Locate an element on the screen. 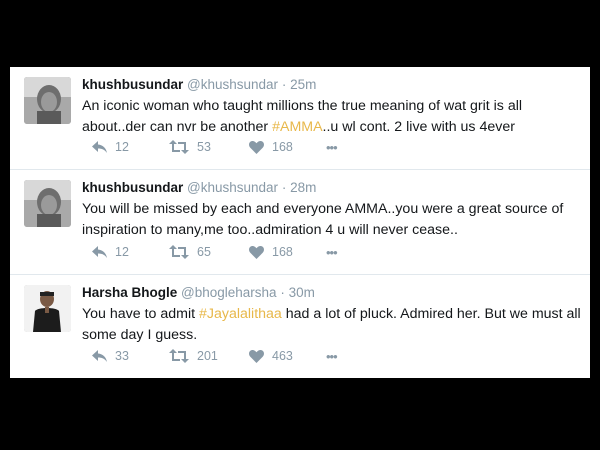 The image size is (600, 450). reply-button: 33 is located at coordinates (110, 356).